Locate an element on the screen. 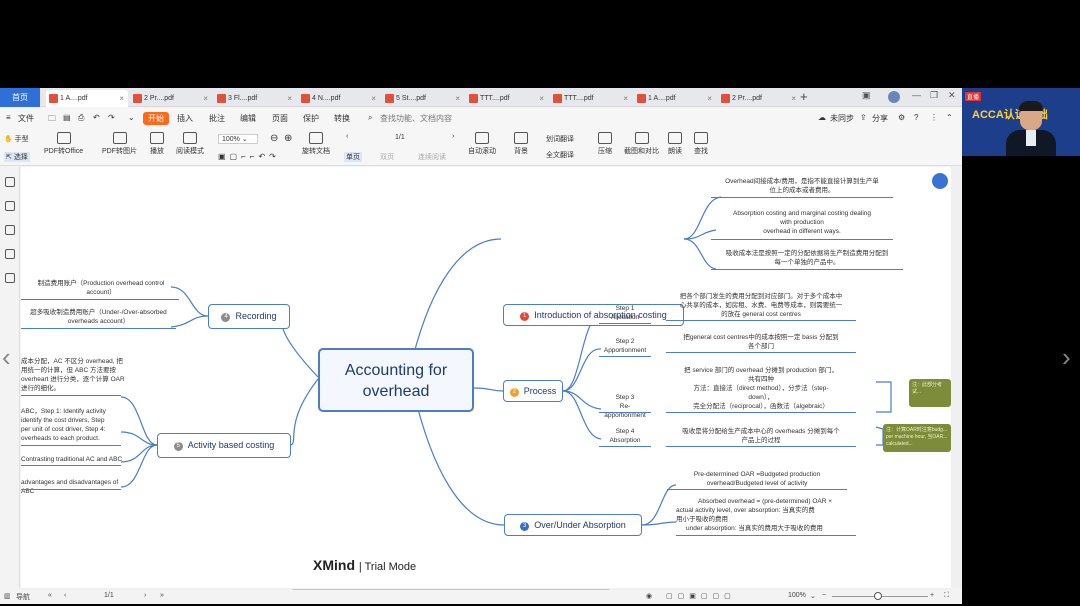 Image resolution: width=1080 pixels, height=606 pixels. eye-status-icon: ◉ is located at coordinates (649, 596).